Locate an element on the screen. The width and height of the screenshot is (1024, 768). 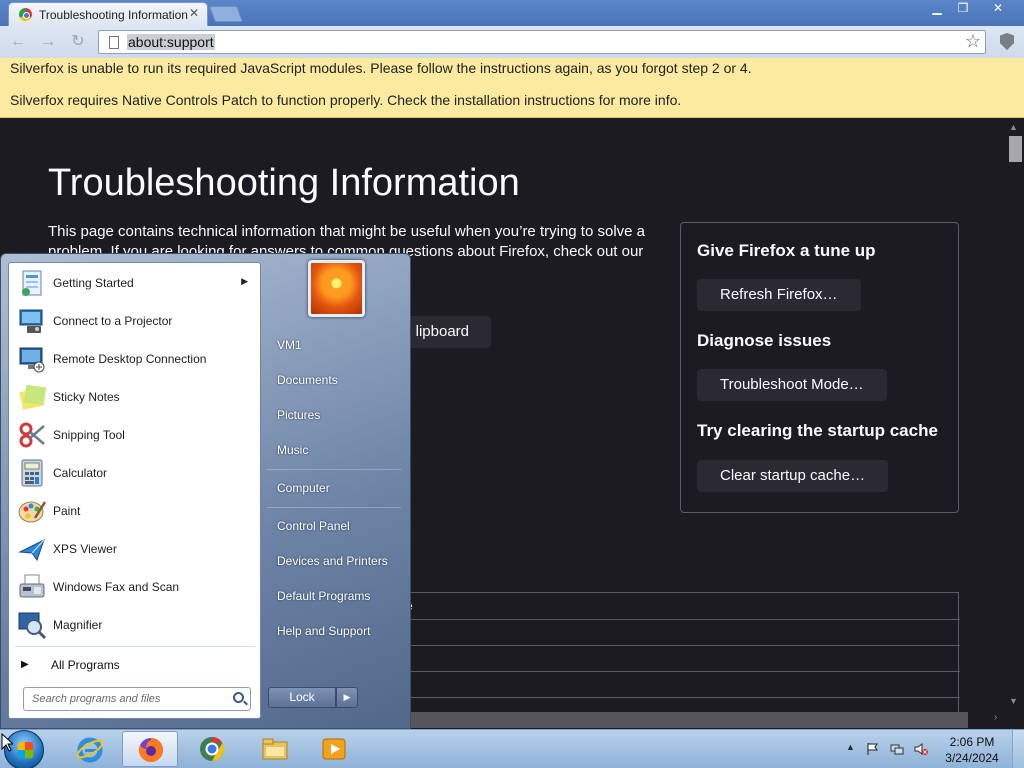
program-label: Snipping Tool is located at coordinates (89, 435).